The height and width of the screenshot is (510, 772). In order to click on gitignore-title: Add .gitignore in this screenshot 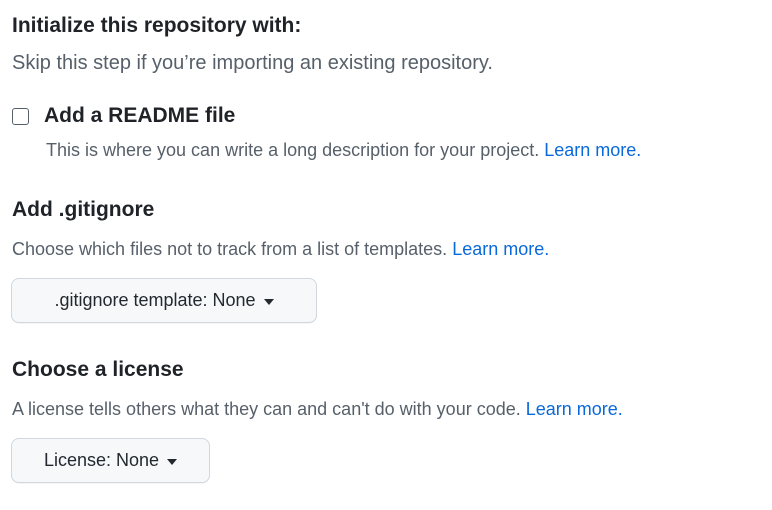, I will do `click(83, 209)`.